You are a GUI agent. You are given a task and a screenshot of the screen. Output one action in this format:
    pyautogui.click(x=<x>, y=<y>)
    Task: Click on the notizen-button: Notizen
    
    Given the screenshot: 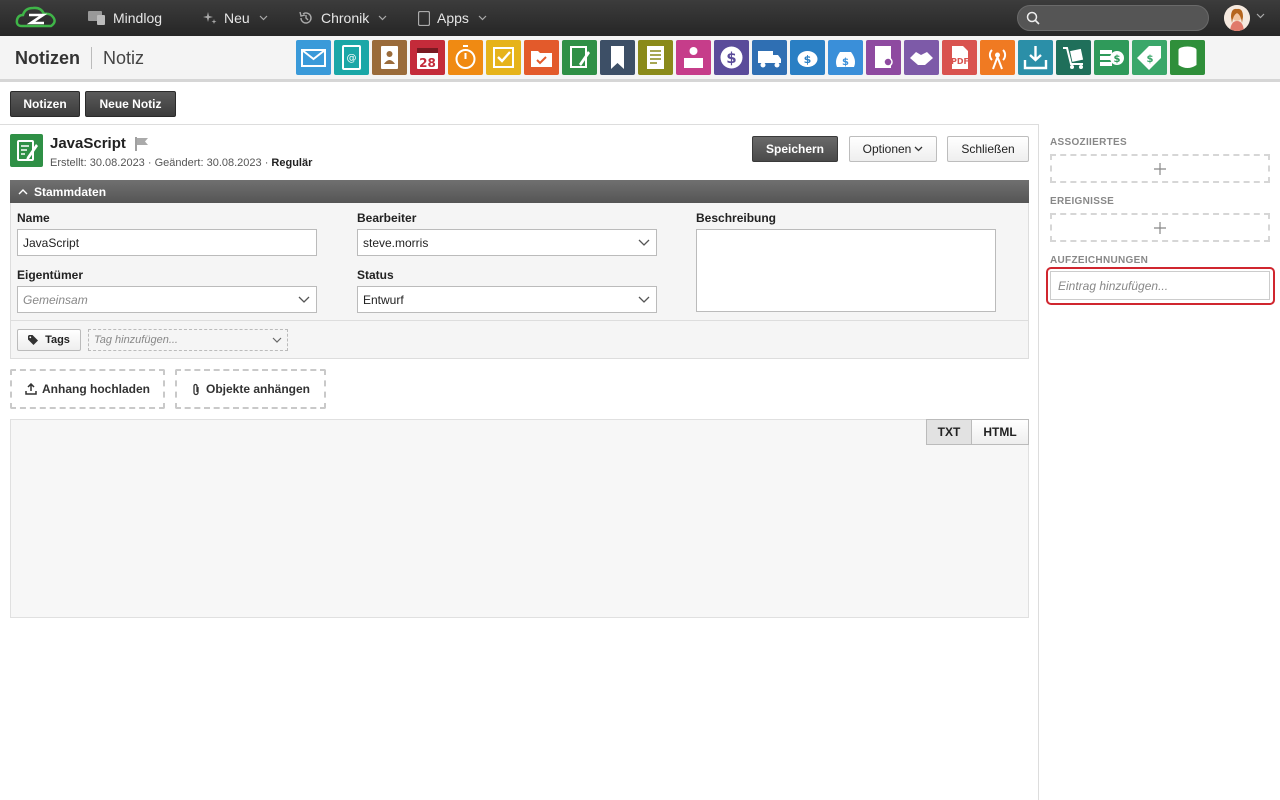 What is the action you would take?
    pyautogui.click(x=45, y=104)
    